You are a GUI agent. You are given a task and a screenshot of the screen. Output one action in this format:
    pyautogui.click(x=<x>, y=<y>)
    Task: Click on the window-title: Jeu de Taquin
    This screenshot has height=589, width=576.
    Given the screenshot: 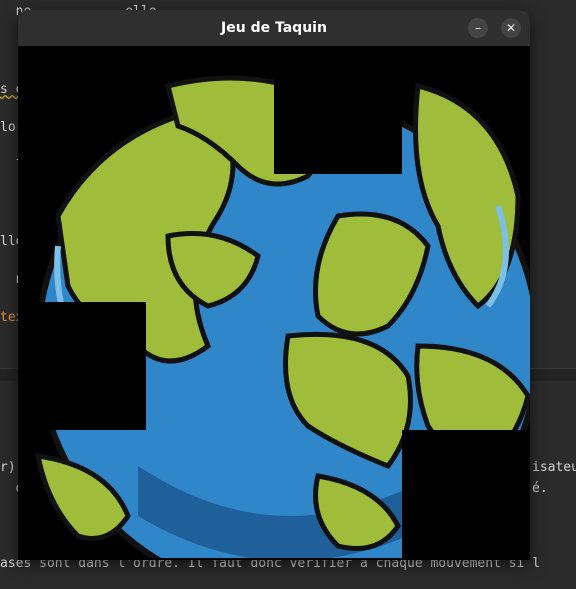 What is the action you would take?
    pyautogui.click(x=274, y=28)
    